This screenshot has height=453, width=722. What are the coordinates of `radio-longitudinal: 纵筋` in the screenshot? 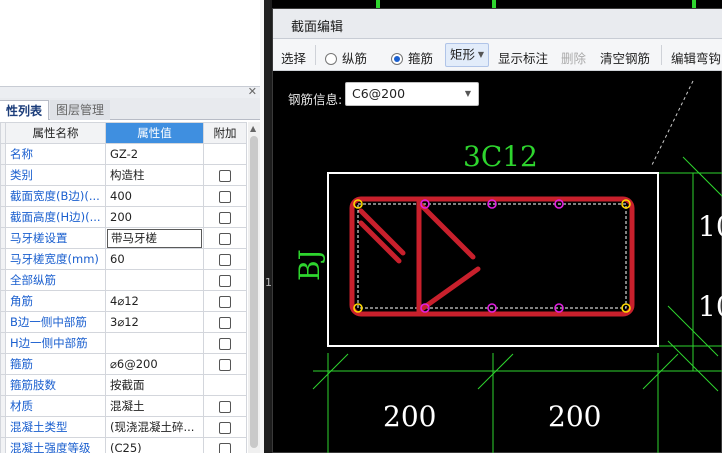 It's located at (346, 57).